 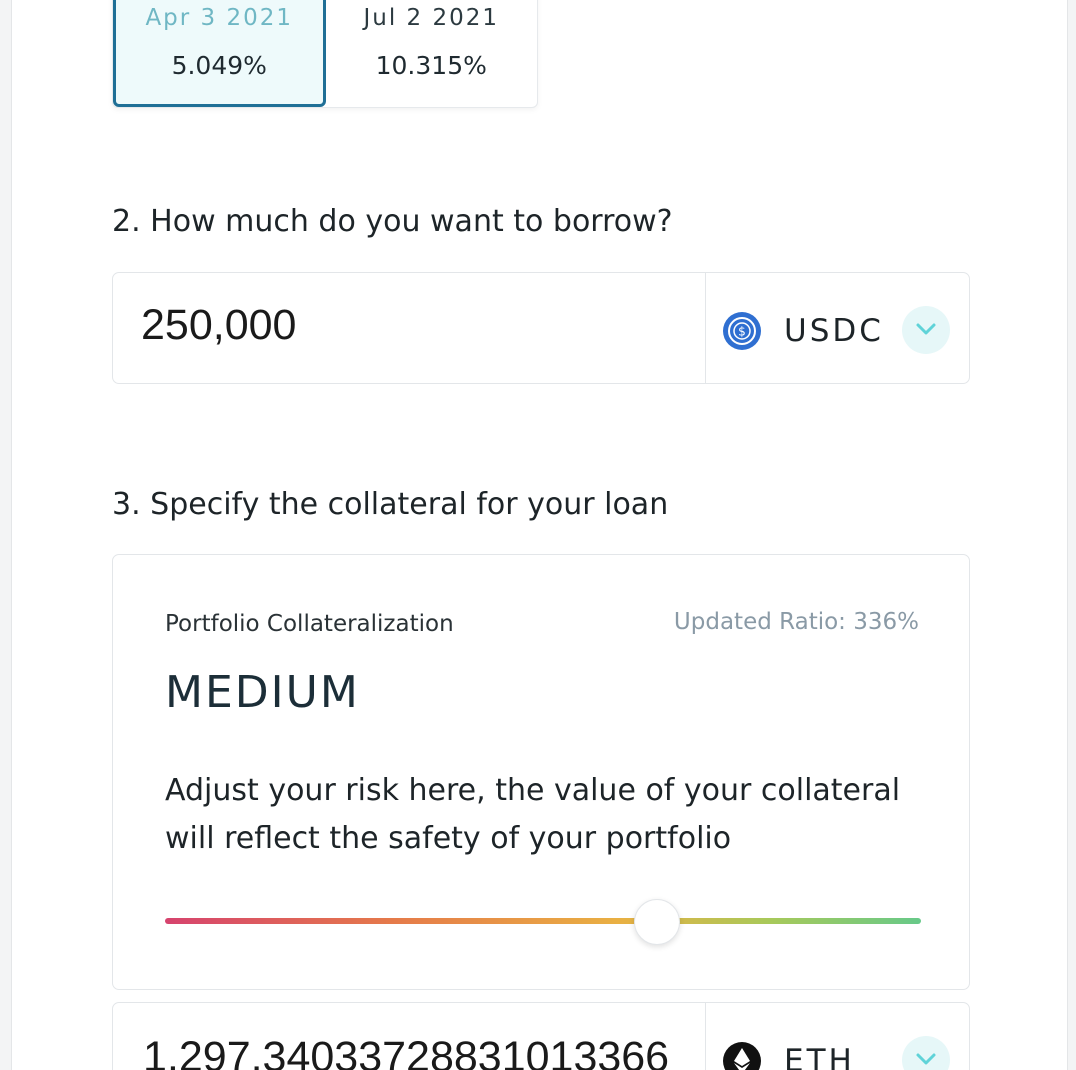 What do you see at coordinates (390, 504) in the screenshot?
I see `collateral-heading: 3. Specify the collateral for your loan` at bounding box center [390, 504].